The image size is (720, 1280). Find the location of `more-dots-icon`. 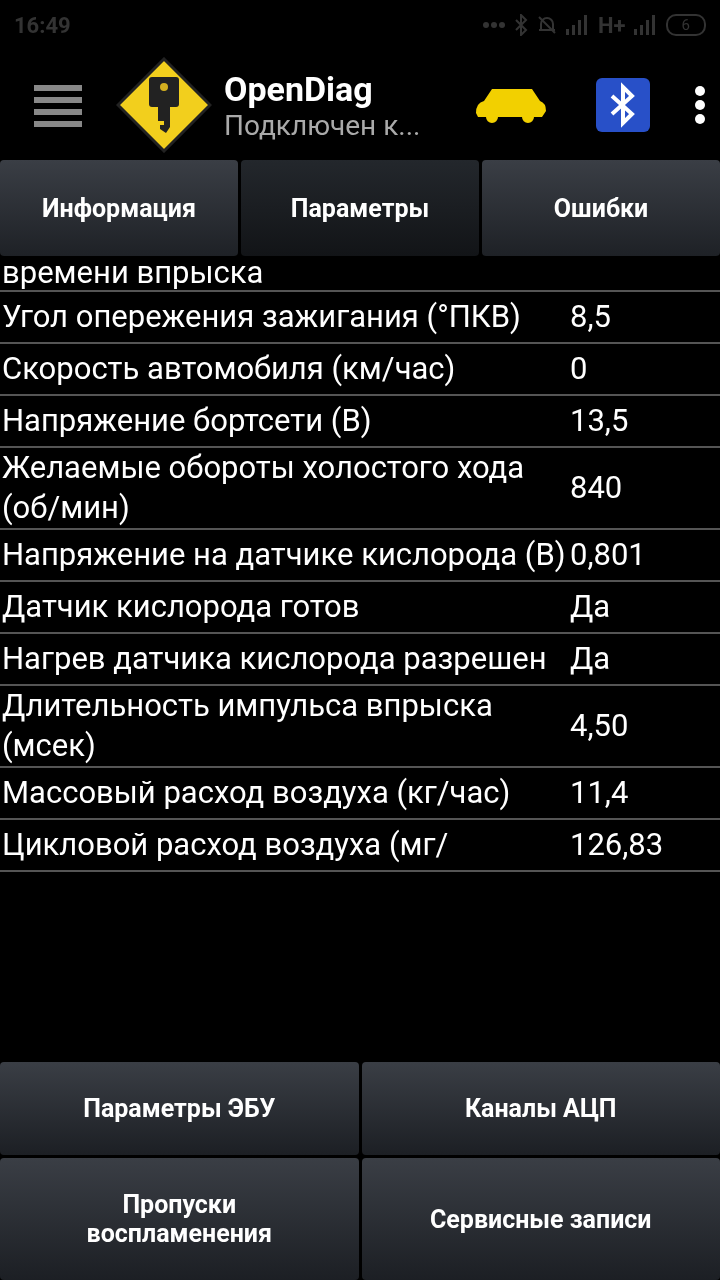

more-dots-icon is located at coordinates (494, 25).